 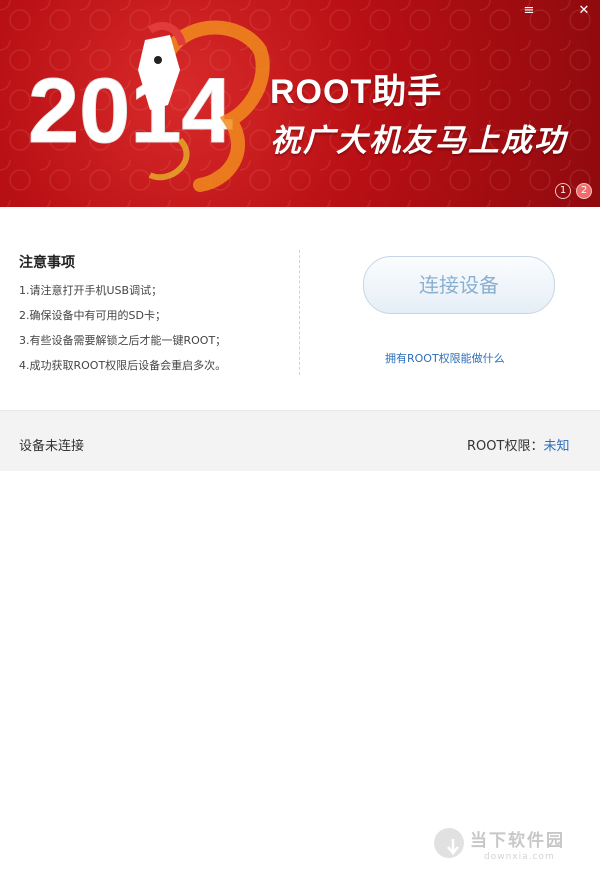 What do you see at coordinates (123, 365) in the screenshot?
I see `note-item: 4.成功获取ROOT权限后设备会重启多次。` at bounding box center [123, 365].